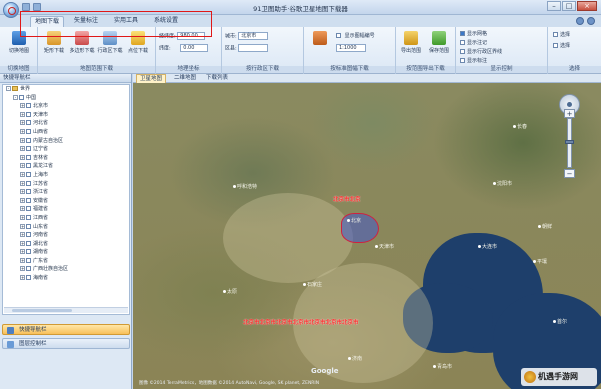 The height and width of the screenshot is (389, 601). Describe the element at coordinates (42, 310) in the screenshot. I see `scrollbar-thumb` at that location.